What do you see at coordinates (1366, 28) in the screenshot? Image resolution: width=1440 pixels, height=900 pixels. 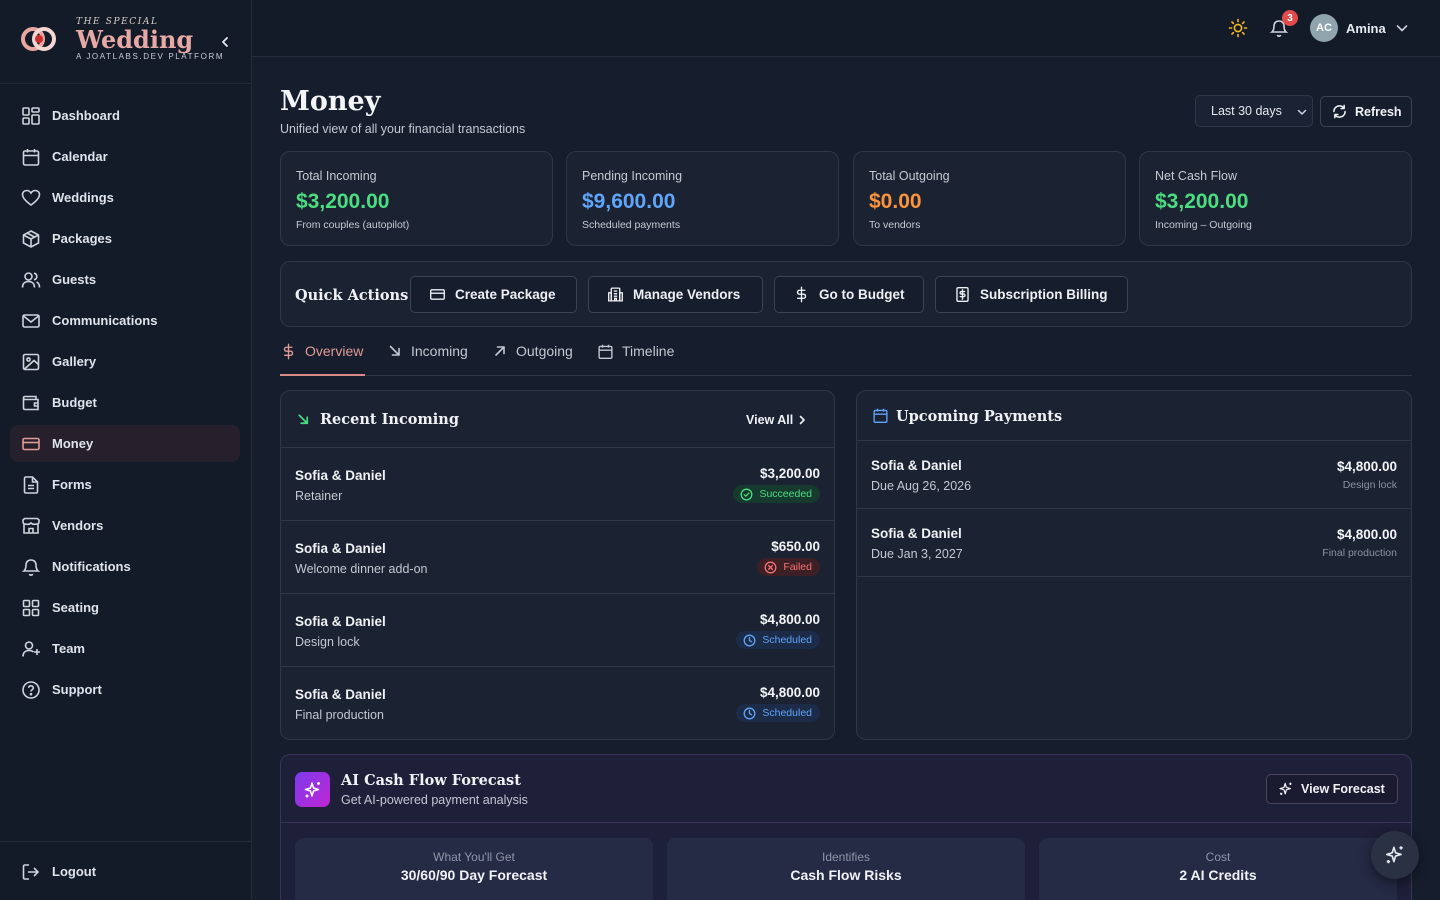 I see `user-name: Amina` at bounding box center [1366, 28].